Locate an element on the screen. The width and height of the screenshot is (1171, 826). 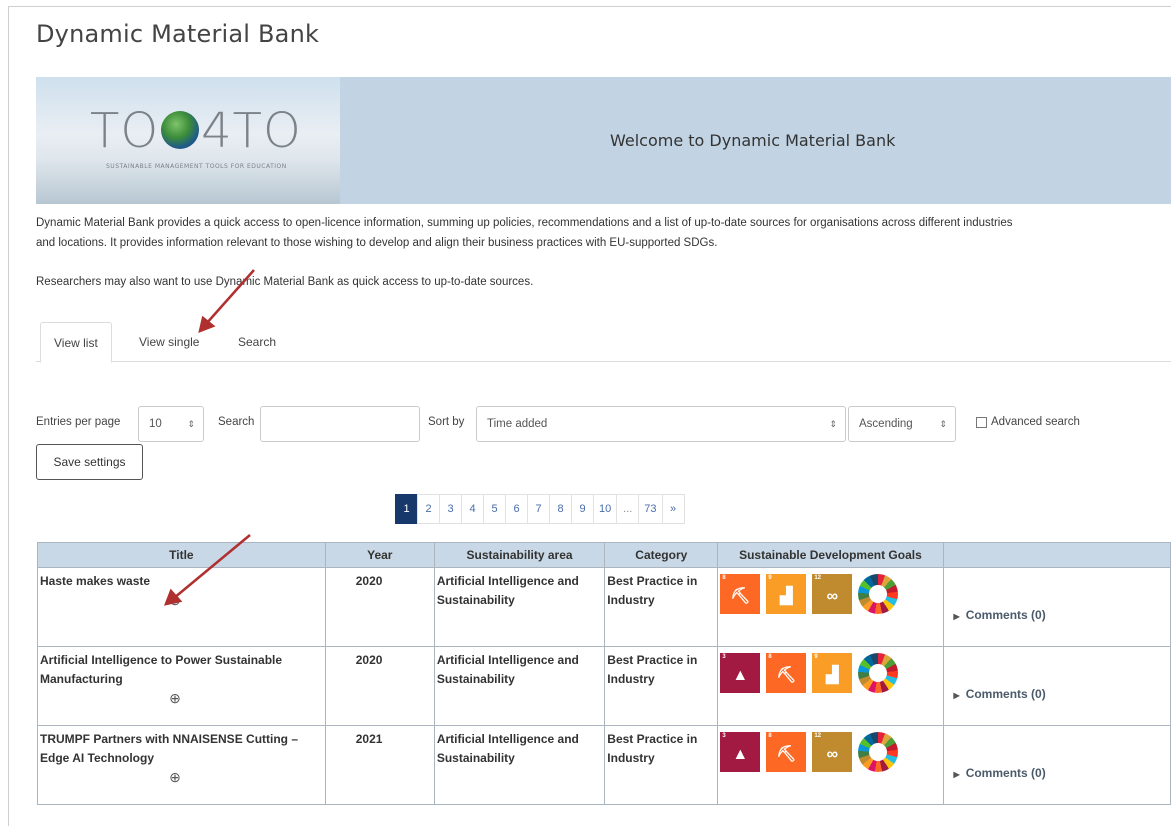
advanced-search-checkbox: Advanced search is located at coordinates (1028, 422).